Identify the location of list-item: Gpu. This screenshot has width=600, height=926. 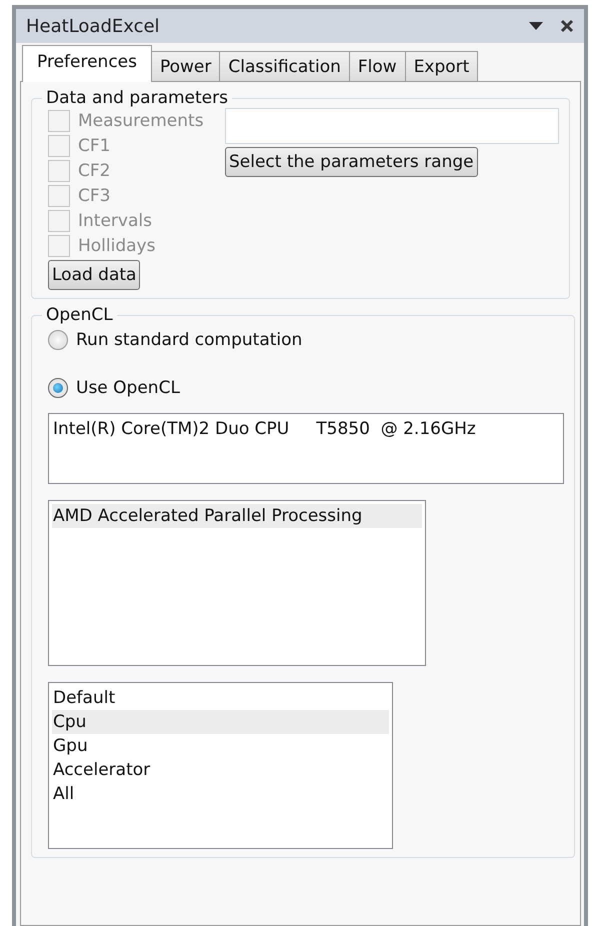
(220, 746).